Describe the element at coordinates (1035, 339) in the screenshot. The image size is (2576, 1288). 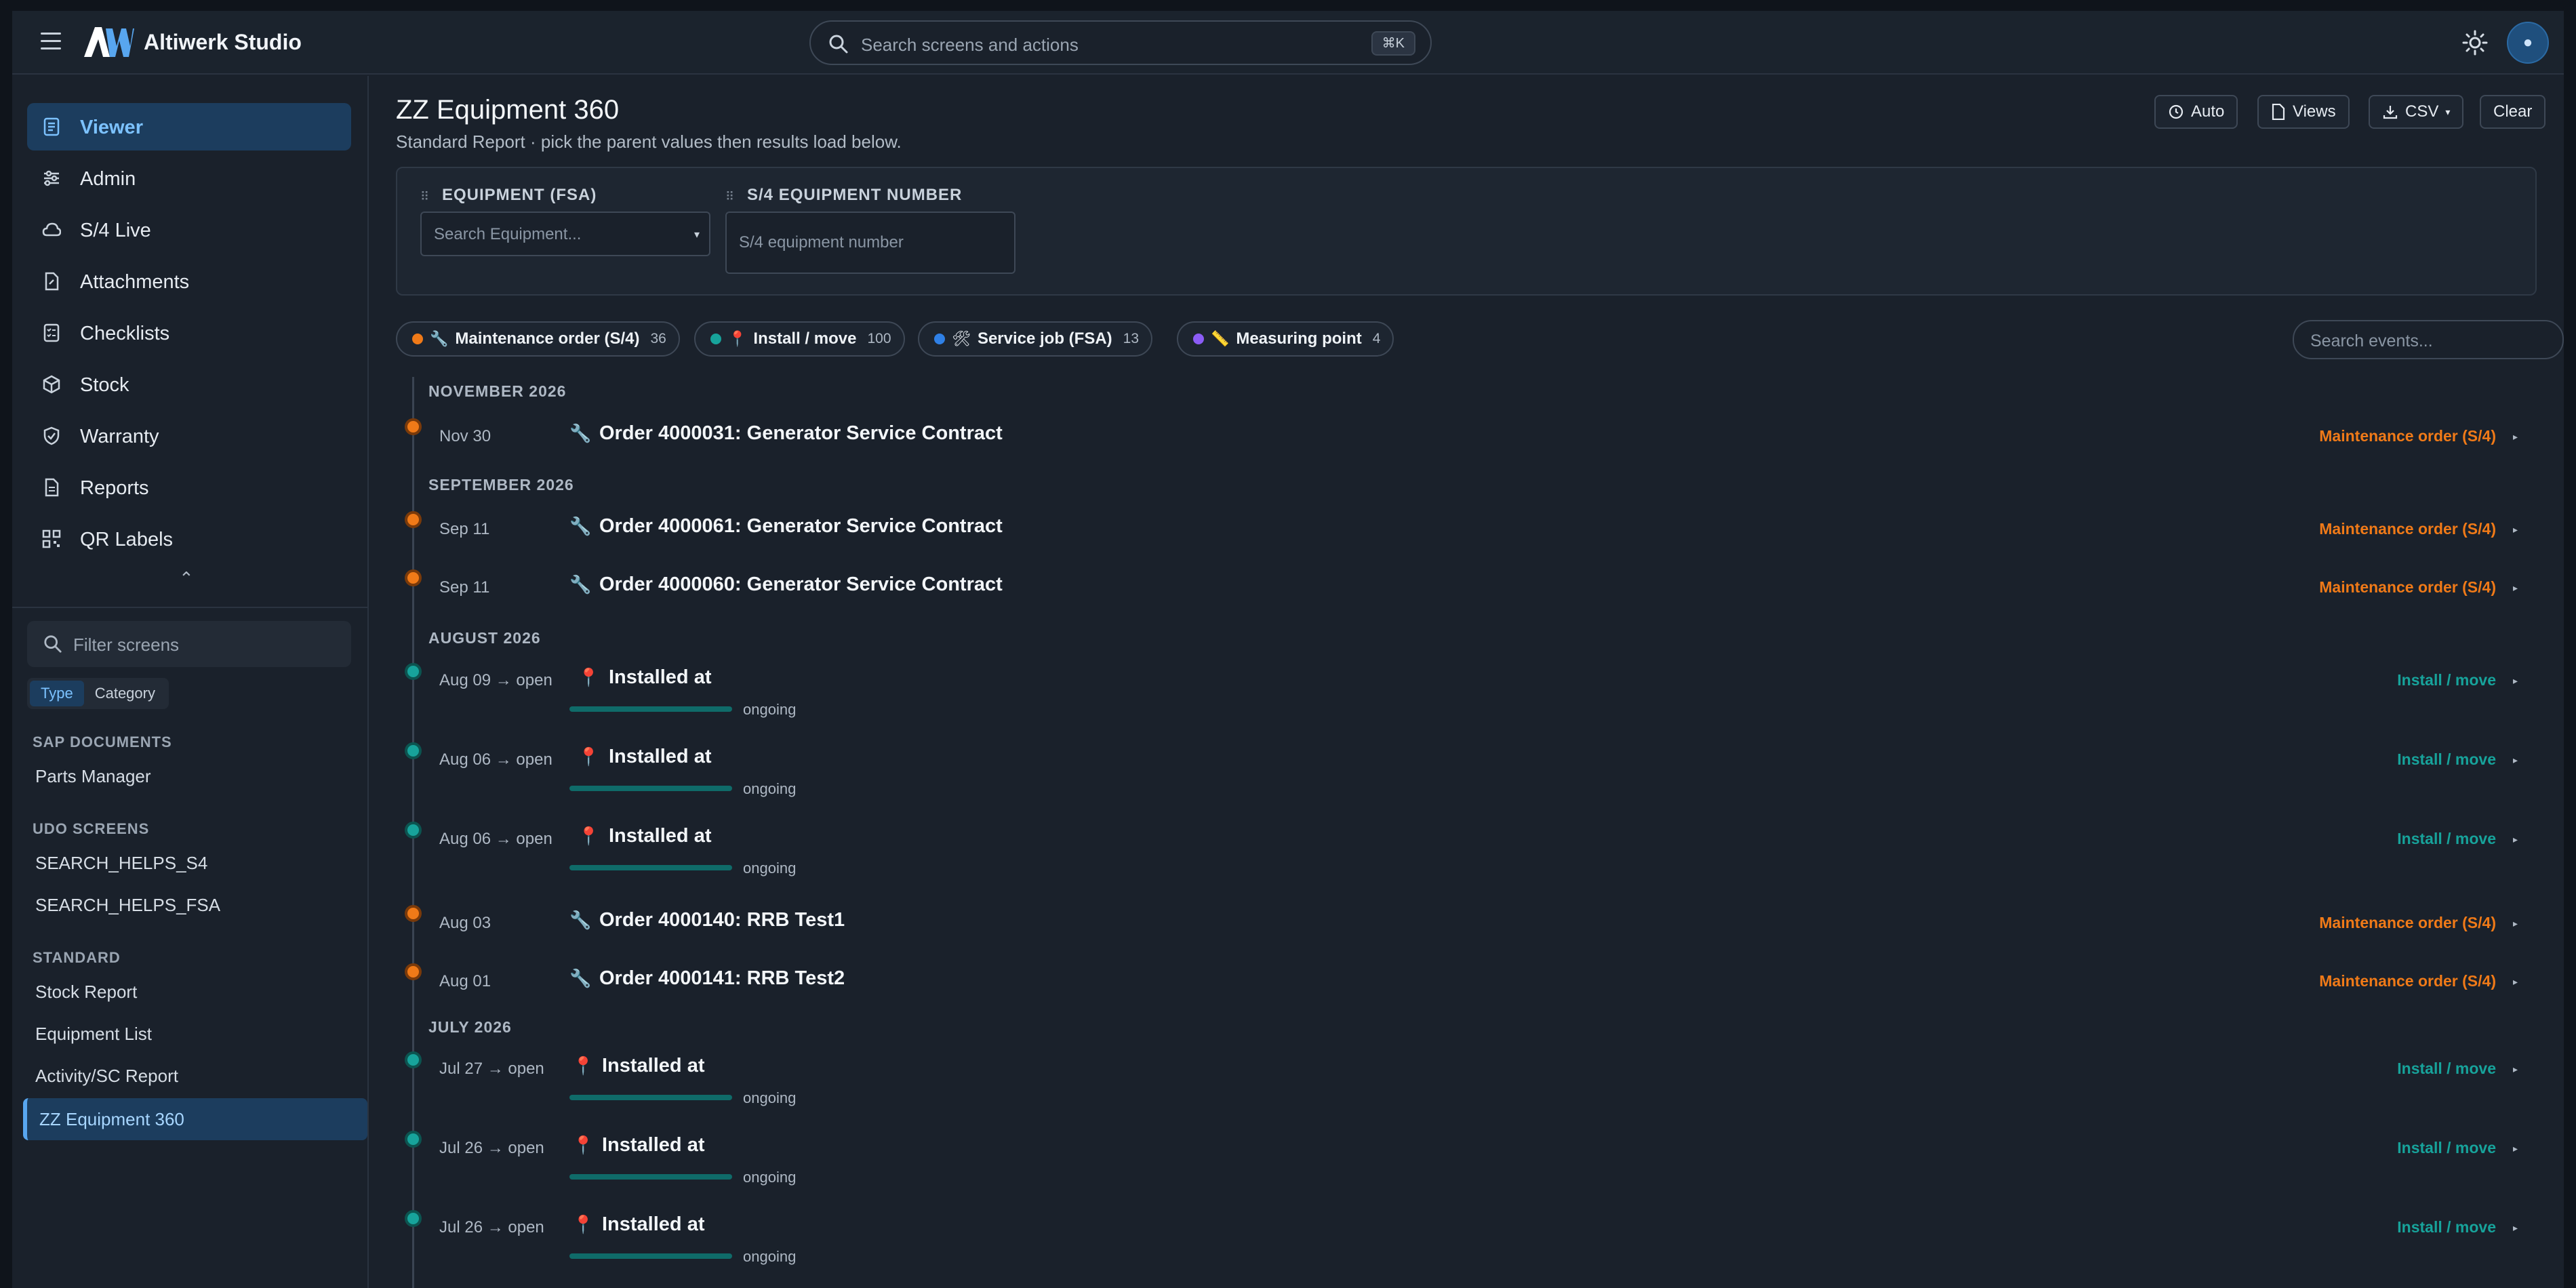
I see `chip-service-job: 🛠 Service job (FSA) 13` at that location.